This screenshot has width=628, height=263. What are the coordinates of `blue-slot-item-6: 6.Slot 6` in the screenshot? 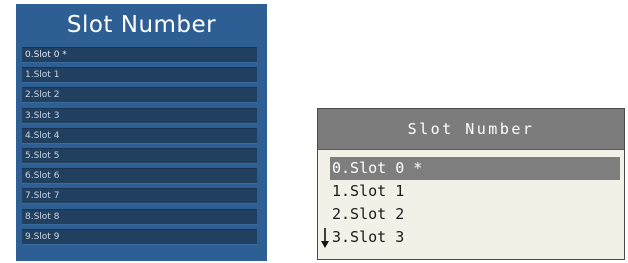 It's located at (139, 176).